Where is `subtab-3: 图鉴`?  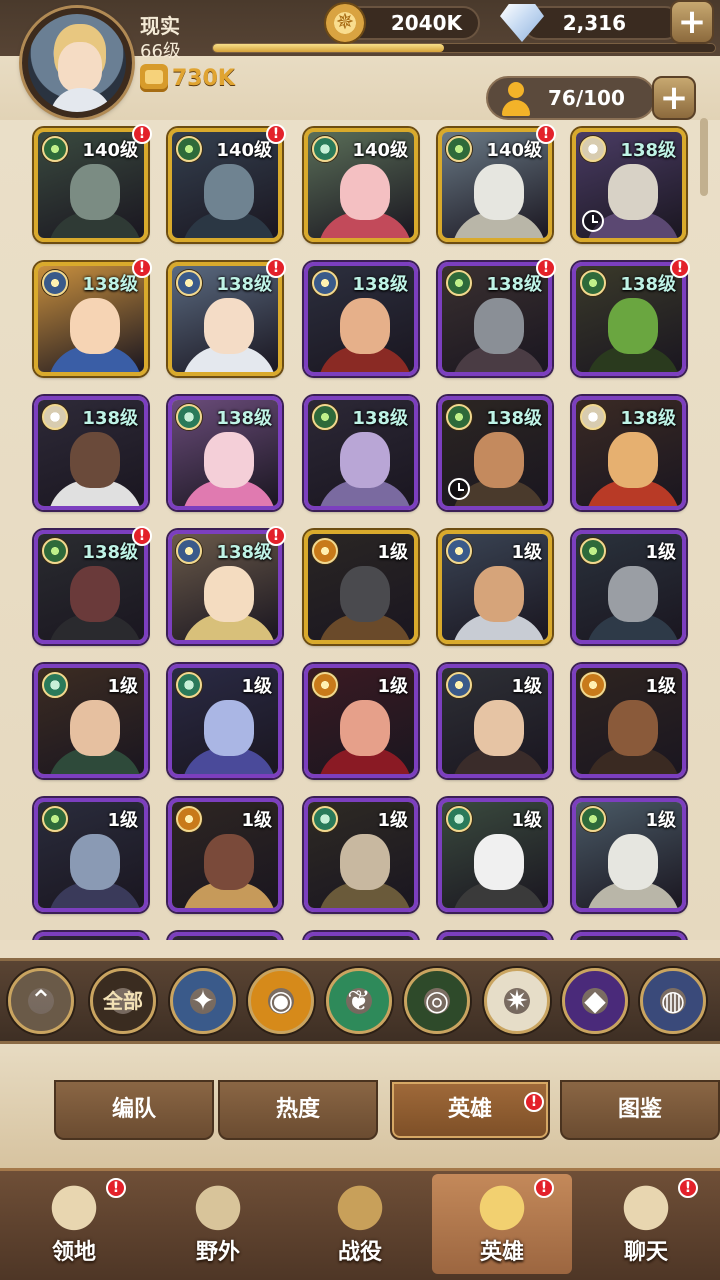 subtab-3: 图鉴 is located at coordinates (640, 1110).